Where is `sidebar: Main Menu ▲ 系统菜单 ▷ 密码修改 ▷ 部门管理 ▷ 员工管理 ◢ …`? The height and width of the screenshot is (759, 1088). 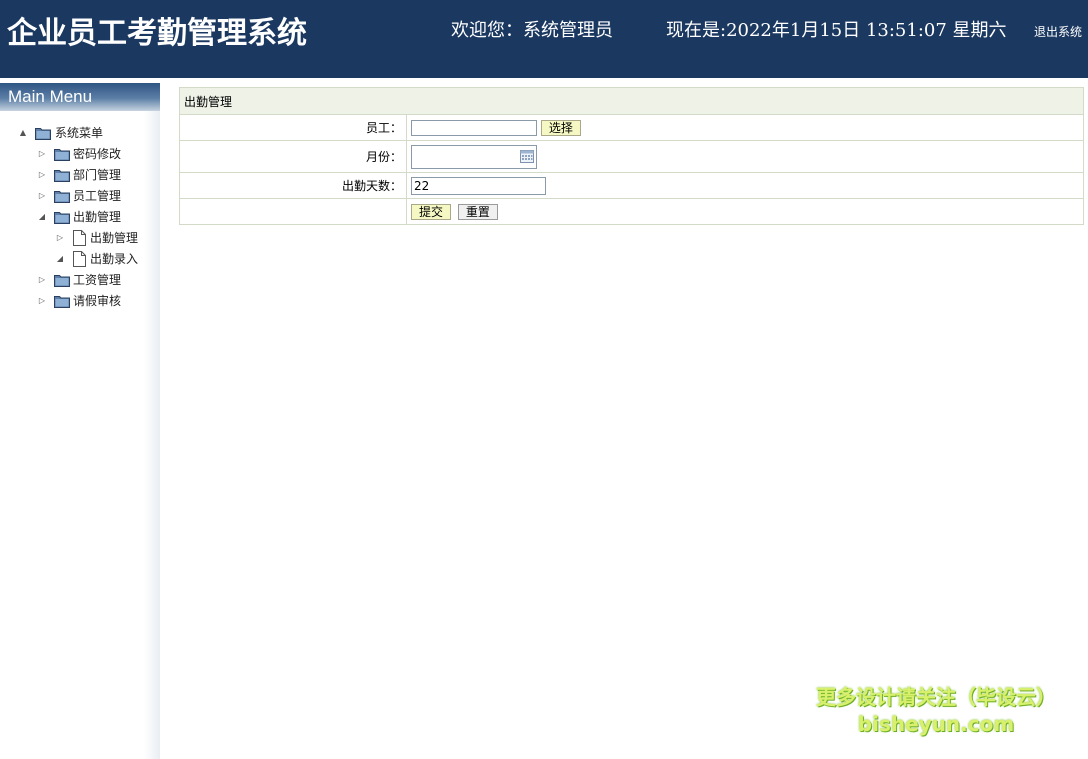 sidebar: Main Menu ▲ 系统菜单 ▷ 密码修改 ▷ 部门管理 ▷ 员工管理 ◢ … is located at coordinates (80, 421).